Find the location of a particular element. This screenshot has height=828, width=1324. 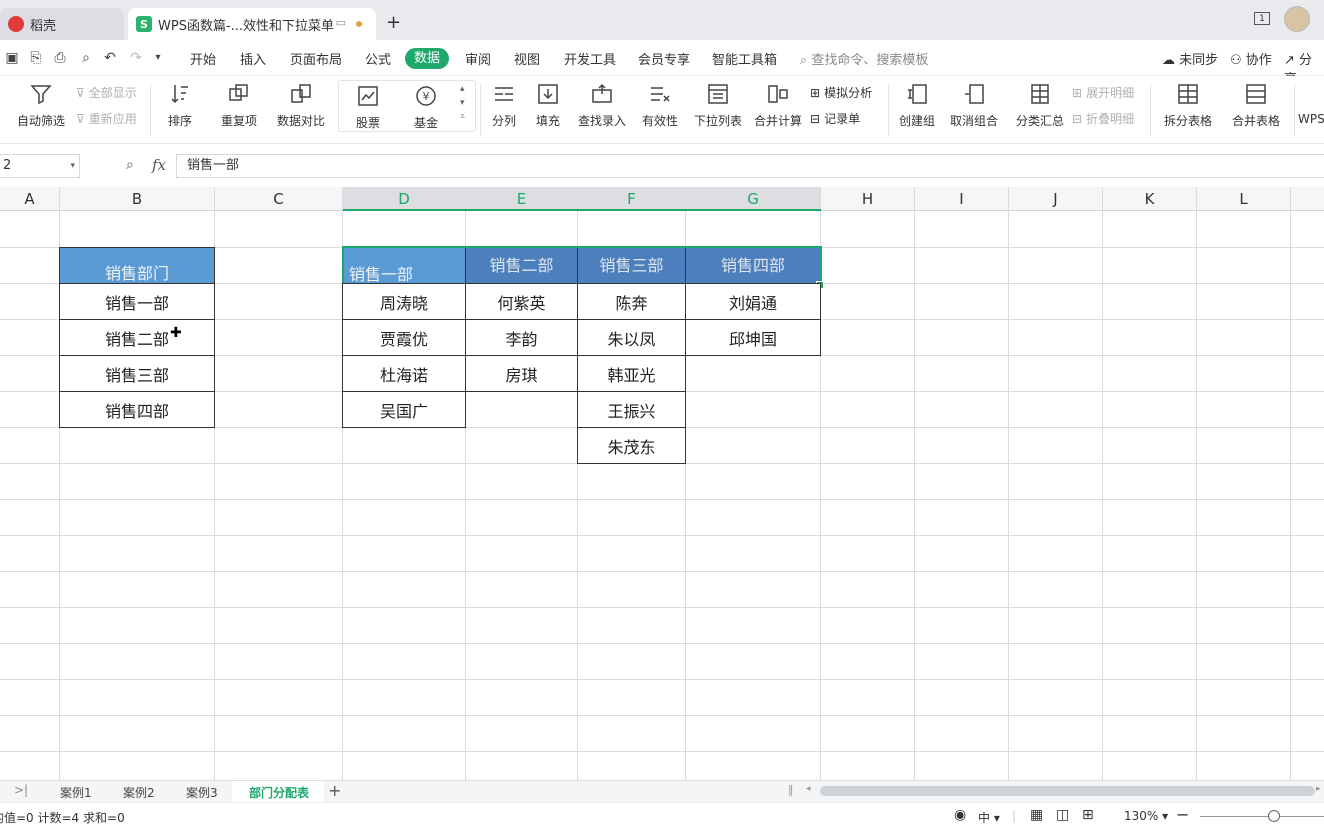

column-header-l: L is located at coordinates (1244, 199).